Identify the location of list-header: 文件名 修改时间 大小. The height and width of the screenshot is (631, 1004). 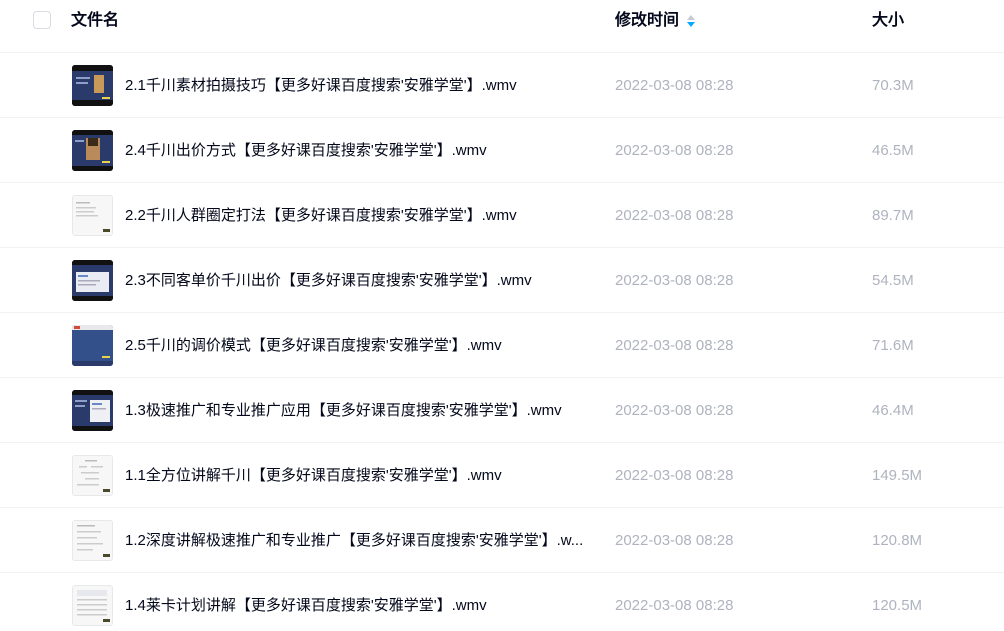
(502, 26).